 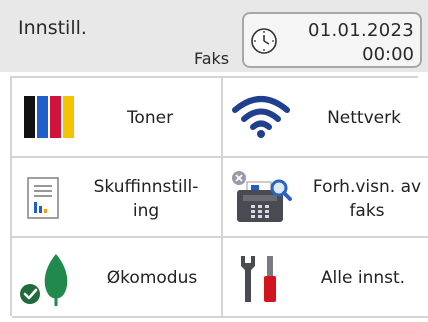 What do you see at coordinates (367, 211) in the screenshot?
I see `fax-preview-label-line2: faks` at bounding box center [367, 211].